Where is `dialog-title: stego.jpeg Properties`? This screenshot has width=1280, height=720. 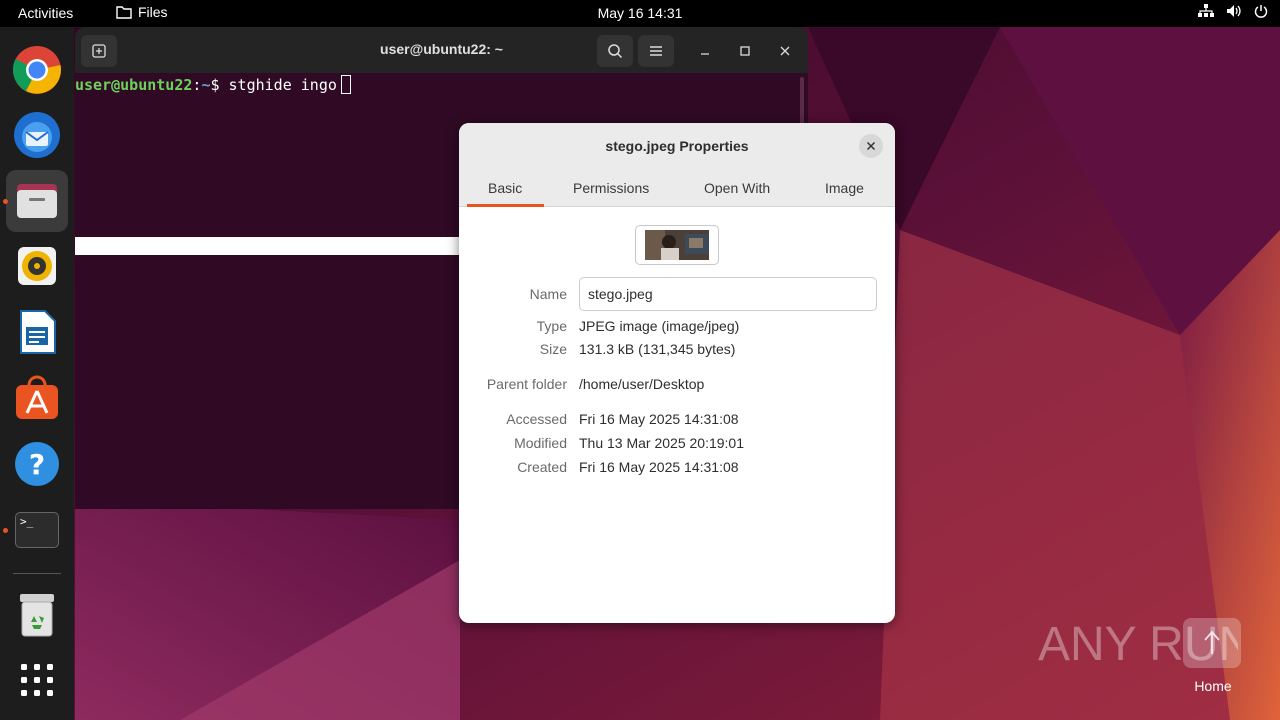
dialog-title: stego.jpeg Properties is located at coordinates (677, 146).